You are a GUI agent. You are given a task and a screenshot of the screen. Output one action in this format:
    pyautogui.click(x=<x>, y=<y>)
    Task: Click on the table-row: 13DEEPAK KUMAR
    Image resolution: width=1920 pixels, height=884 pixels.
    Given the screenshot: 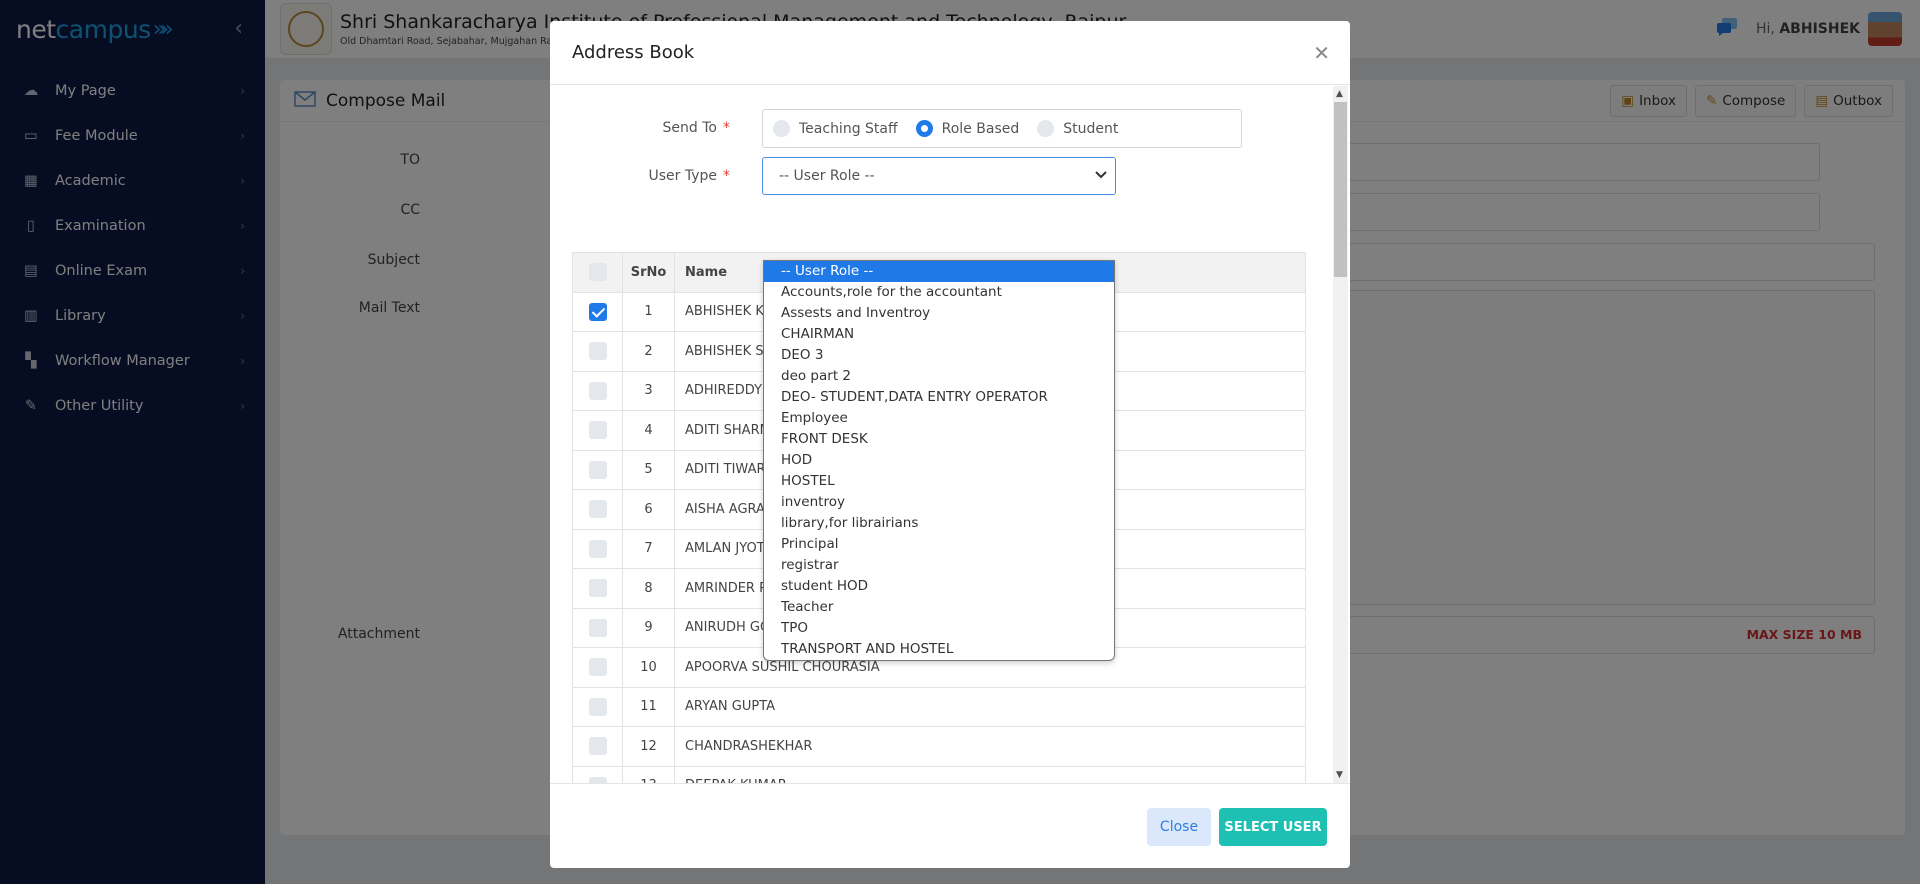 What is the action you would take?
    pyautogui.click(x=939, y=774)
    